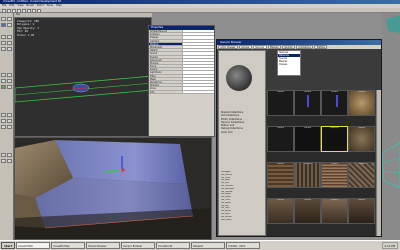 The image size is (400, 250). Describe the element at coordinates (9, 19) in the screenshot. I see `vertex-mode-icon` at that location.